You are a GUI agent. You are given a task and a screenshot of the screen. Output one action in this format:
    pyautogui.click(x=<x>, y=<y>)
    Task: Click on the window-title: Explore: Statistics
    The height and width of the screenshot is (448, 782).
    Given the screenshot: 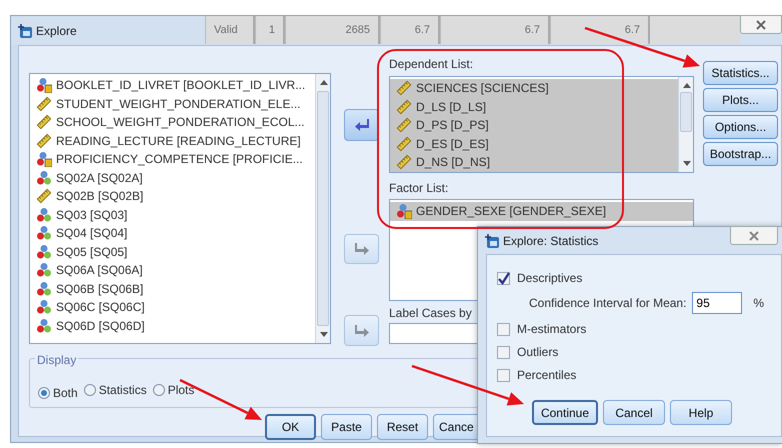 What is the action you would take?
    pyautogui.click(x=550, y=241)
    